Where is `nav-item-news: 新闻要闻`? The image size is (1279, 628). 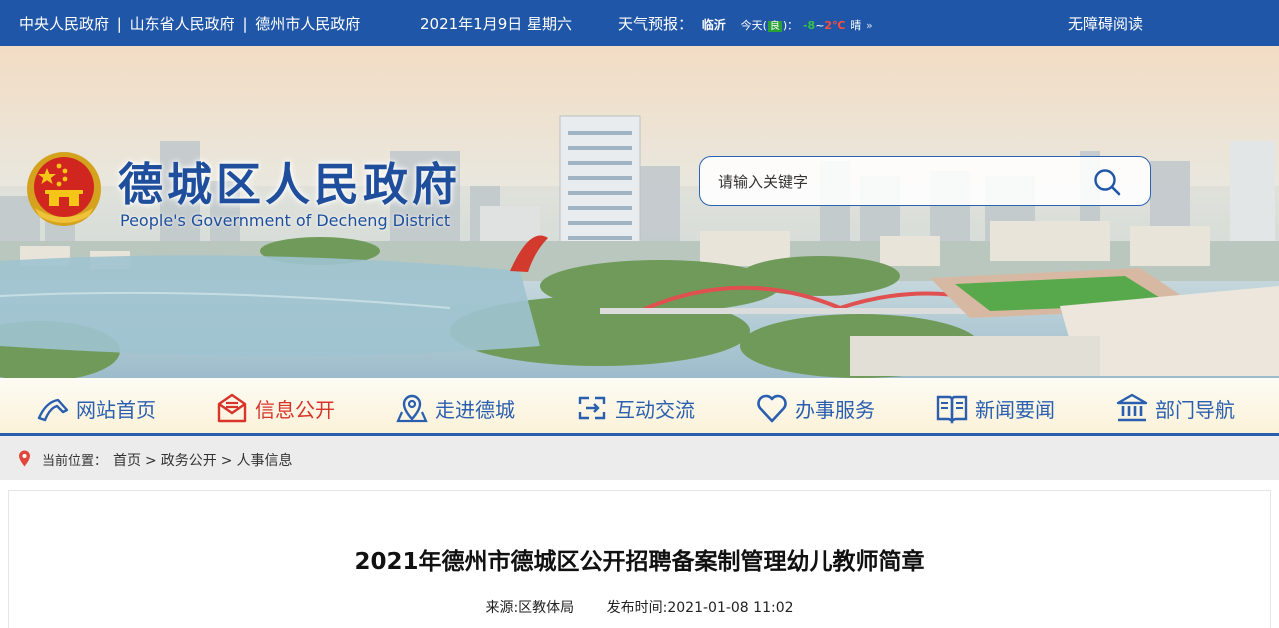
nav-item-news: 新闻要闻 is located at coordinates (995, 408).